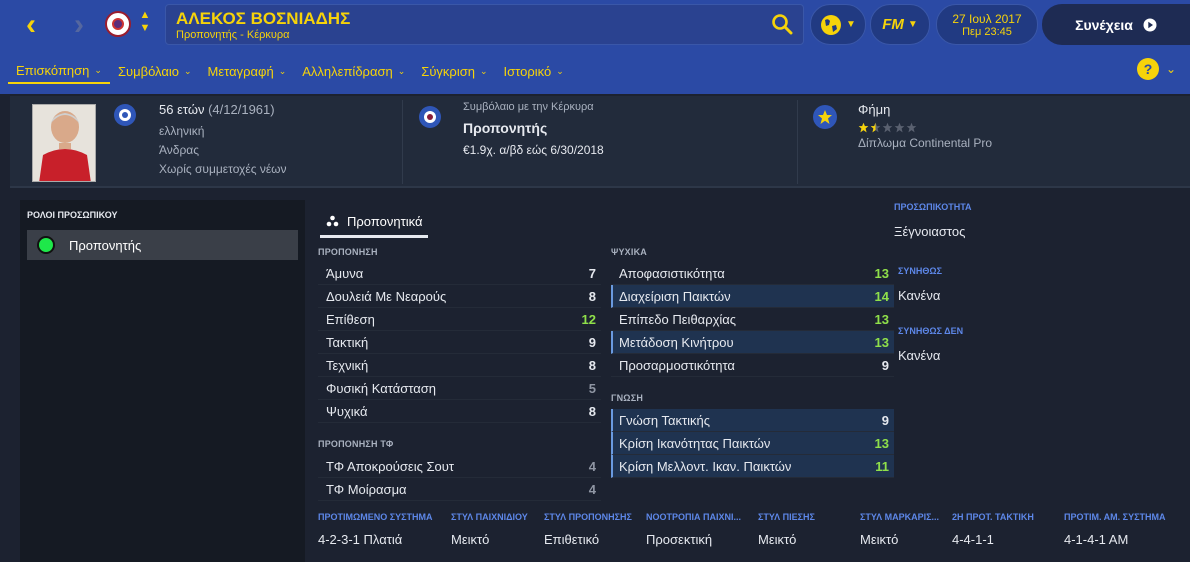 The image size is (1190, 562). I want to click on attribute-row: Φυσική Κατάσταση 5, so click(459, 388).